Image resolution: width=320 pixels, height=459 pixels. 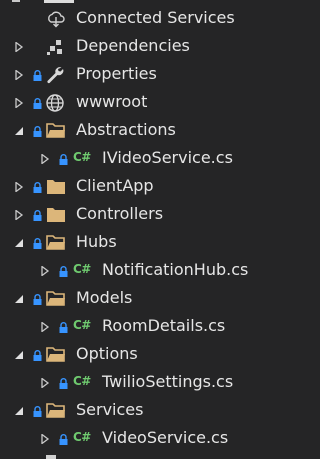 I want to click on tree-item-label: Controllers, so click(x=120, y=213).